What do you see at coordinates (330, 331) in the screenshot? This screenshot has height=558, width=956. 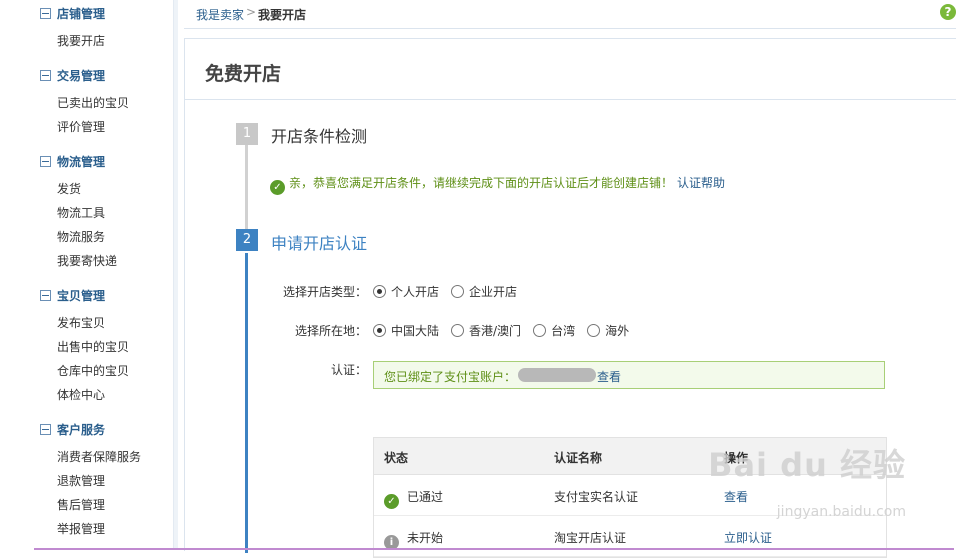 I see `location-label: 选择所在地：` at bounding box center [330, 331].